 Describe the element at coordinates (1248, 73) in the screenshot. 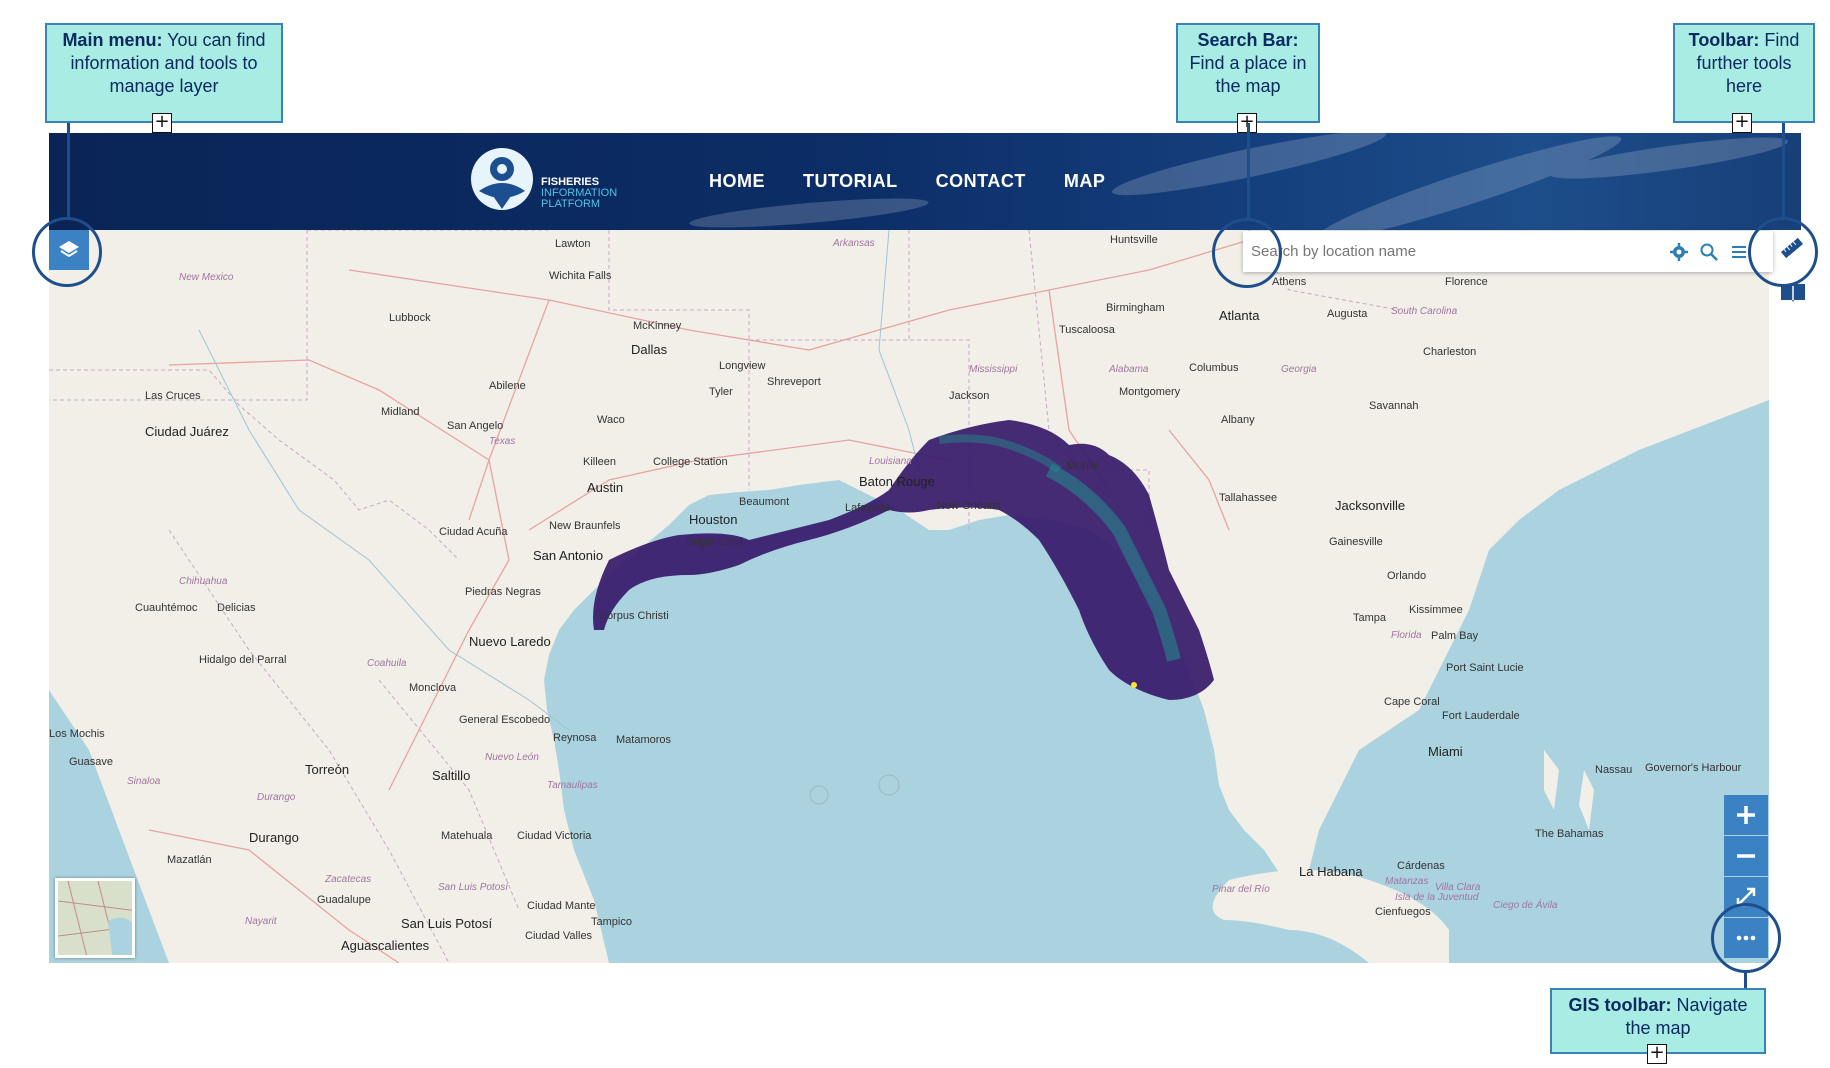

I see `callout-search-bar: Search Bar: Find a place in the map` at that location.